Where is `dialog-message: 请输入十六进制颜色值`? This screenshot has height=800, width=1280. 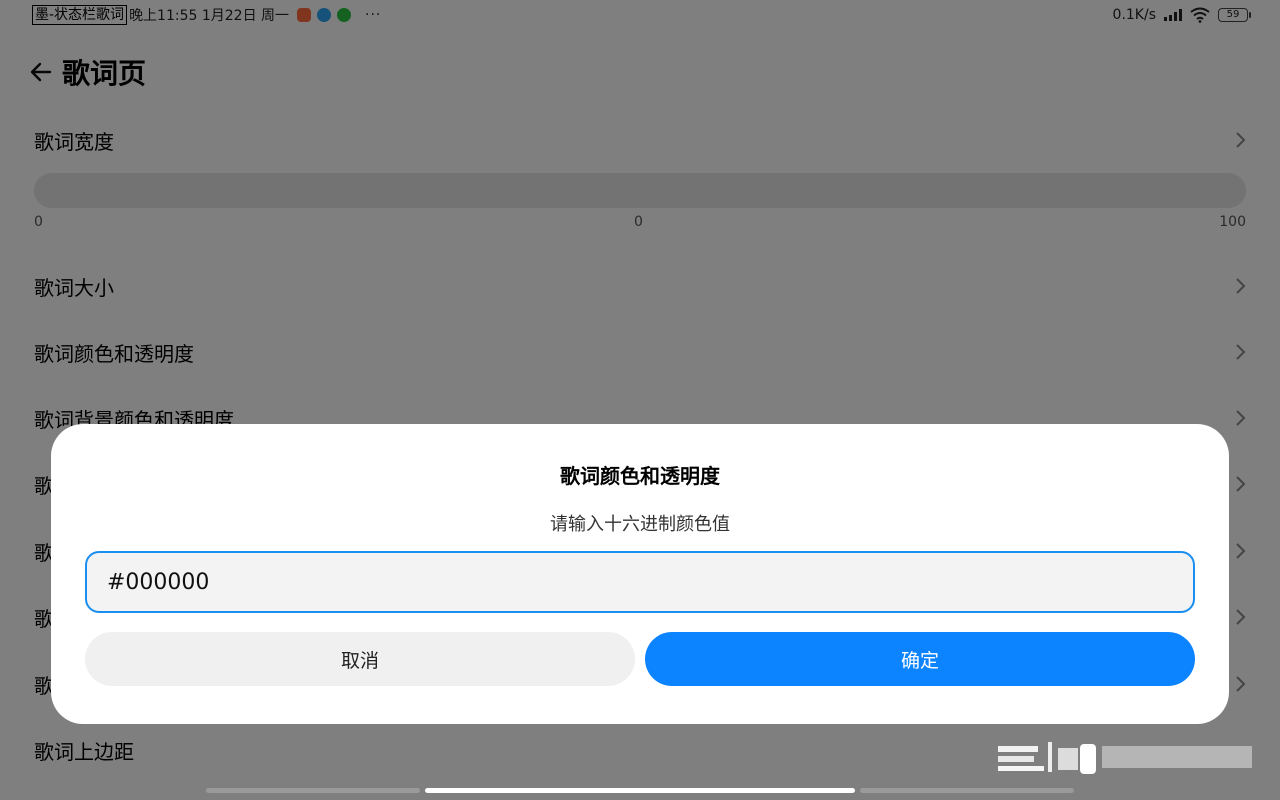
dialog-message: 请输入十六进制颜色值 is located at coordinates (640, 524).